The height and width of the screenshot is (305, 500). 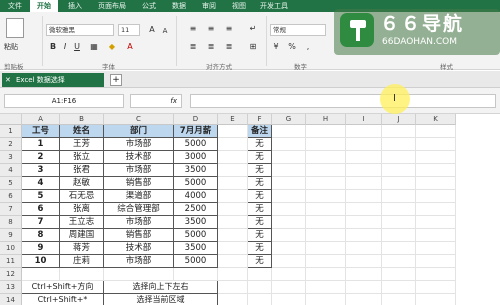 What do you see at coordinates (253, 29) in the screenshot?
I see `wrap-text-icon: ↵` at bounding box center [253, 29].